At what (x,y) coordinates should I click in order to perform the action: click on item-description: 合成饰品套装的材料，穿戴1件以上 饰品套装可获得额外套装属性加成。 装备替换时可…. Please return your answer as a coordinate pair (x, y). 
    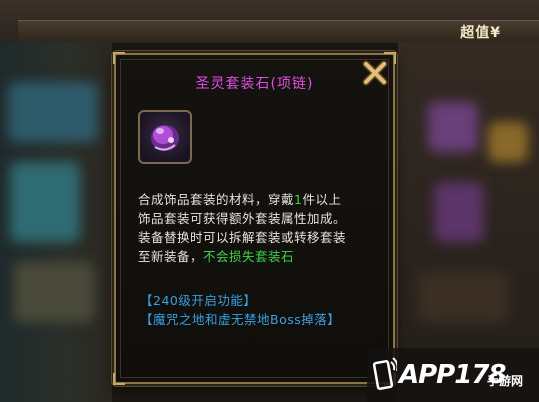
    Looking at the image, I should click on (260, 228).